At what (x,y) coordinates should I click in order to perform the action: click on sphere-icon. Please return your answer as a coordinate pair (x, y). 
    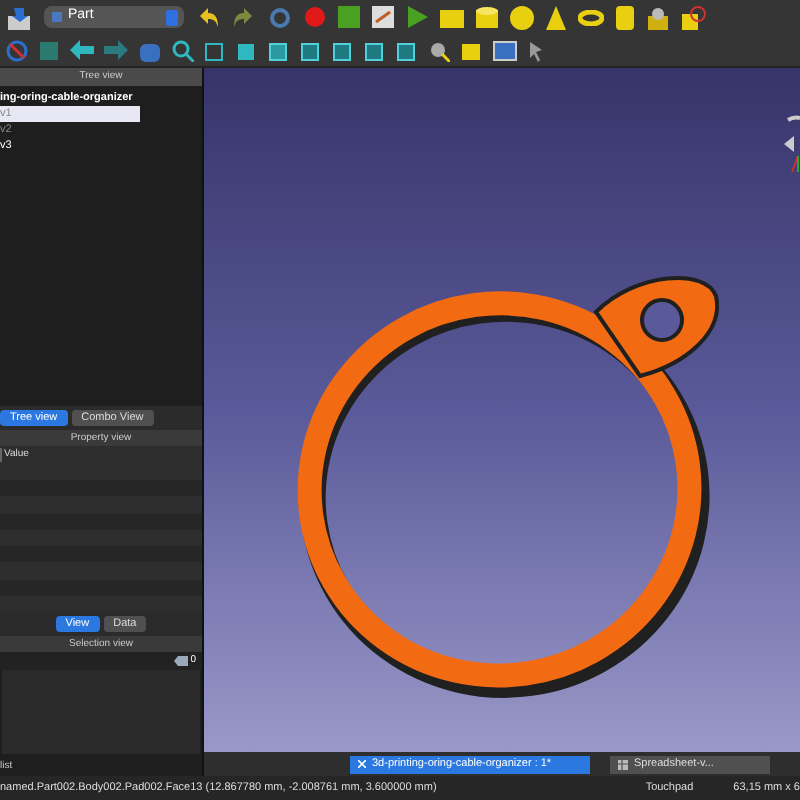
    Looking at the image, I should click on (522, 17).